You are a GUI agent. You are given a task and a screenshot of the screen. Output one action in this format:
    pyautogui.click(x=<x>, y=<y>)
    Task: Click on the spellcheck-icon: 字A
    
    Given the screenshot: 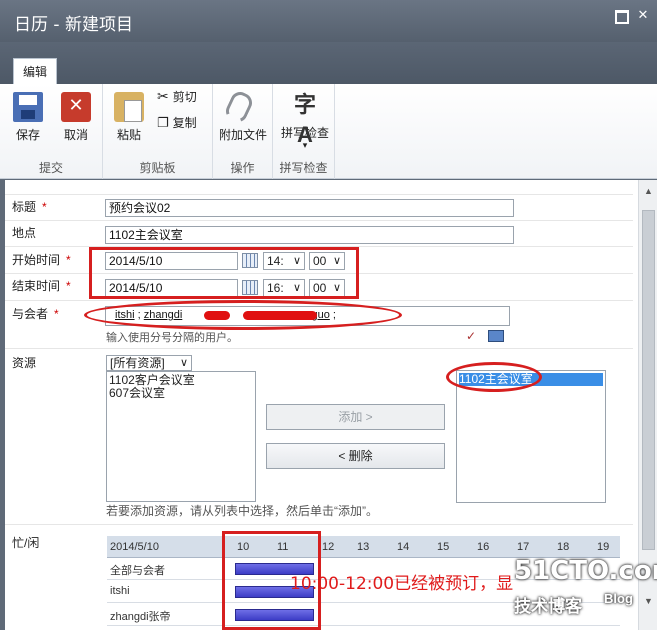 What is the action you would take?
    pyautogui.click(x=304, y=119)
    